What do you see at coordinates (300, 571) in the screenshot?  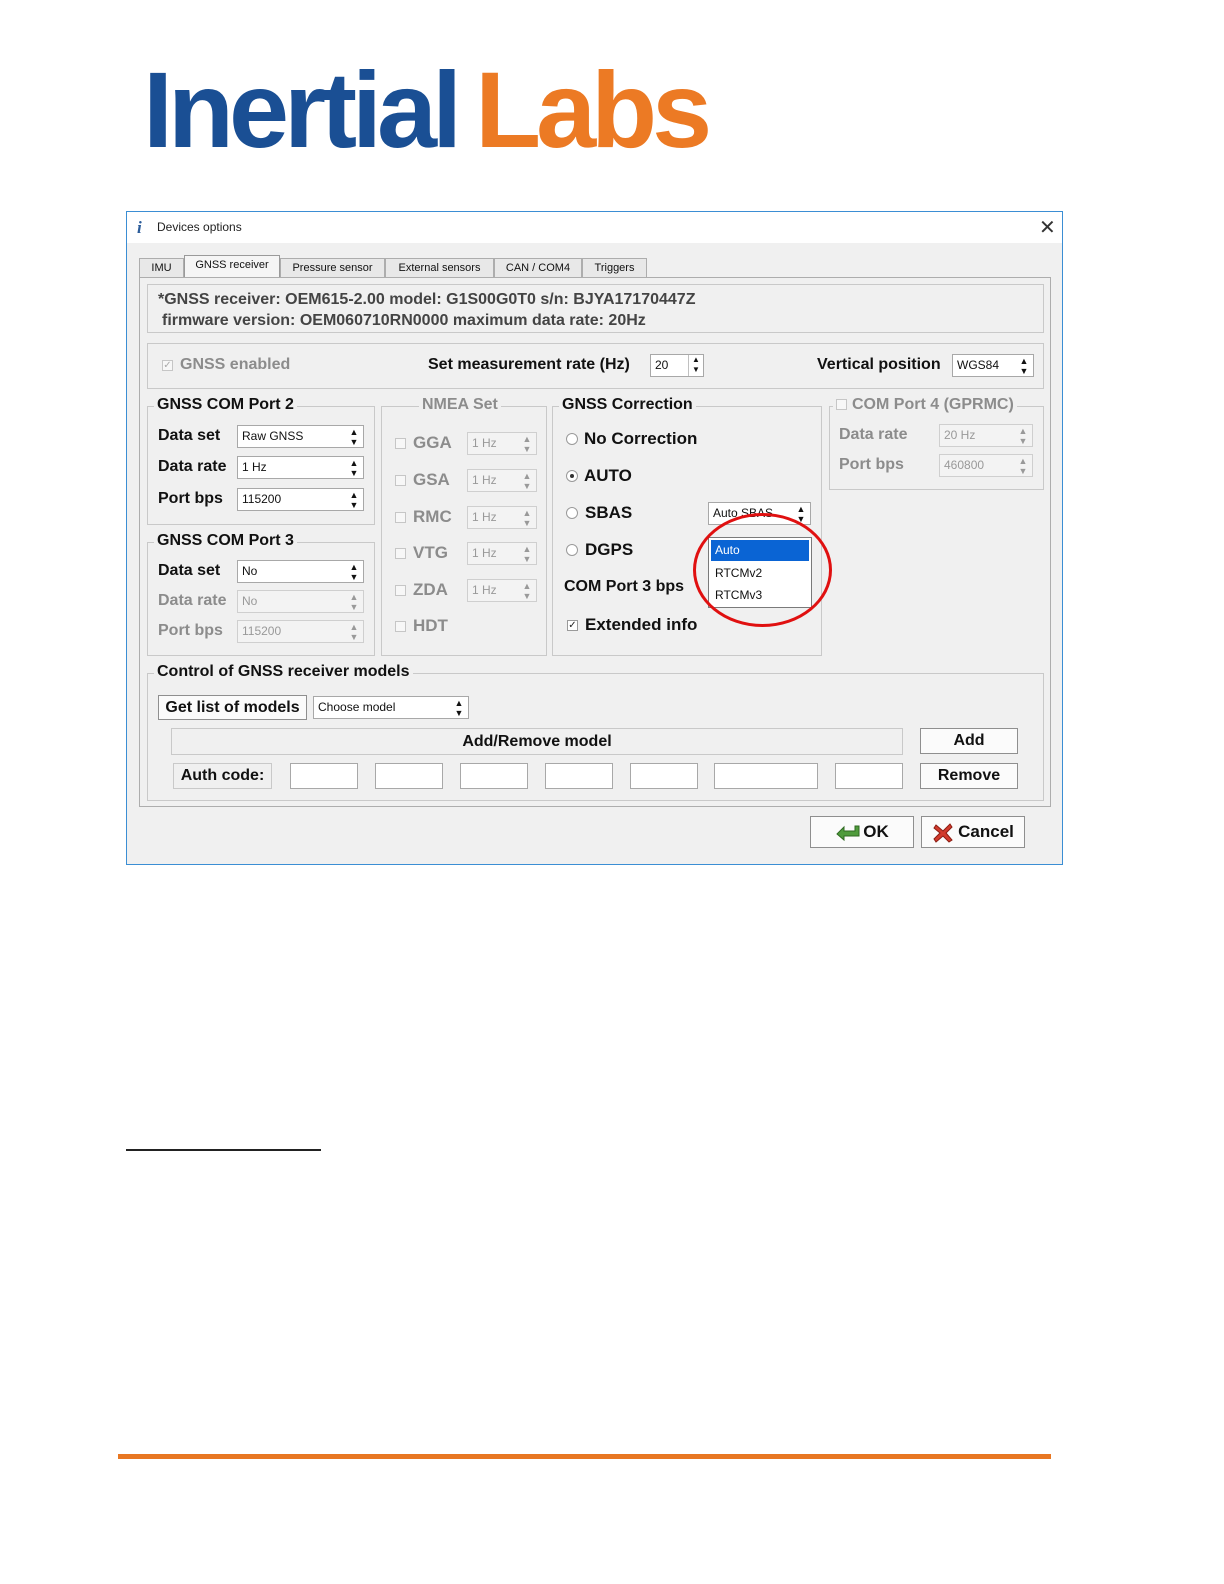 I see `port3-dataset-combo: No ▲ ▼` at bounding box center [300, 571].